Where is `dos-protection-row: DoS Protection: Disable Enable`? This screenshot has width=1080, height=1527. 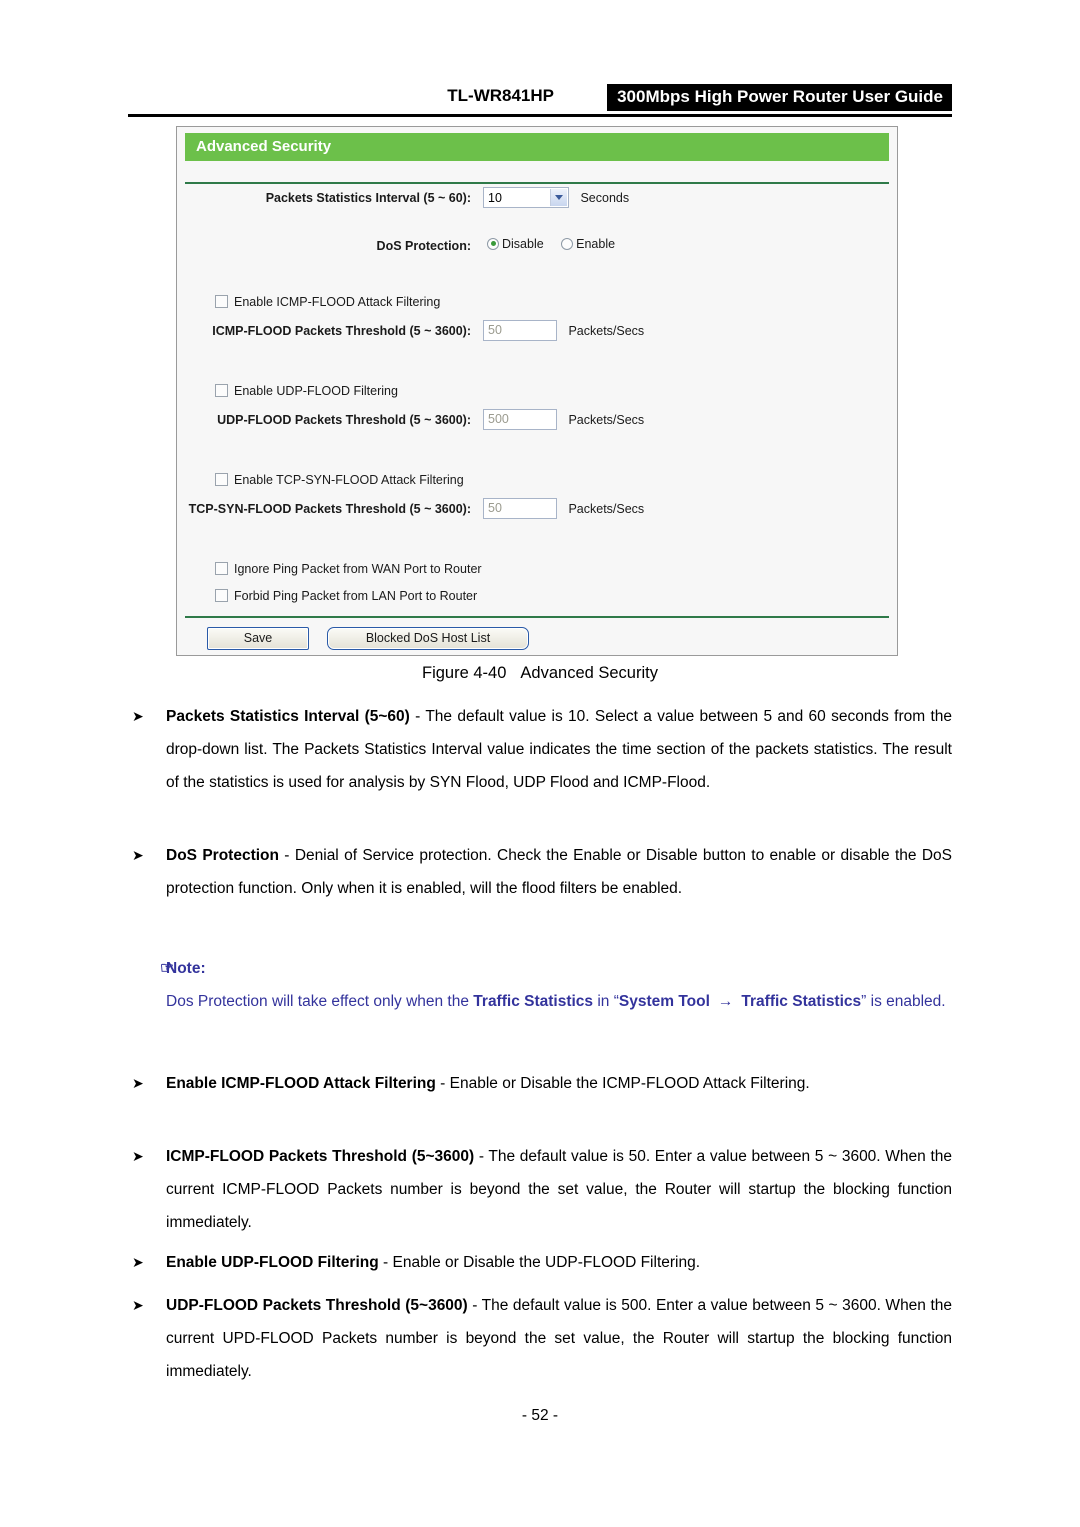
dos-protection-row: DoS Protection: Disable Enable is located at coordinates (537, 258).